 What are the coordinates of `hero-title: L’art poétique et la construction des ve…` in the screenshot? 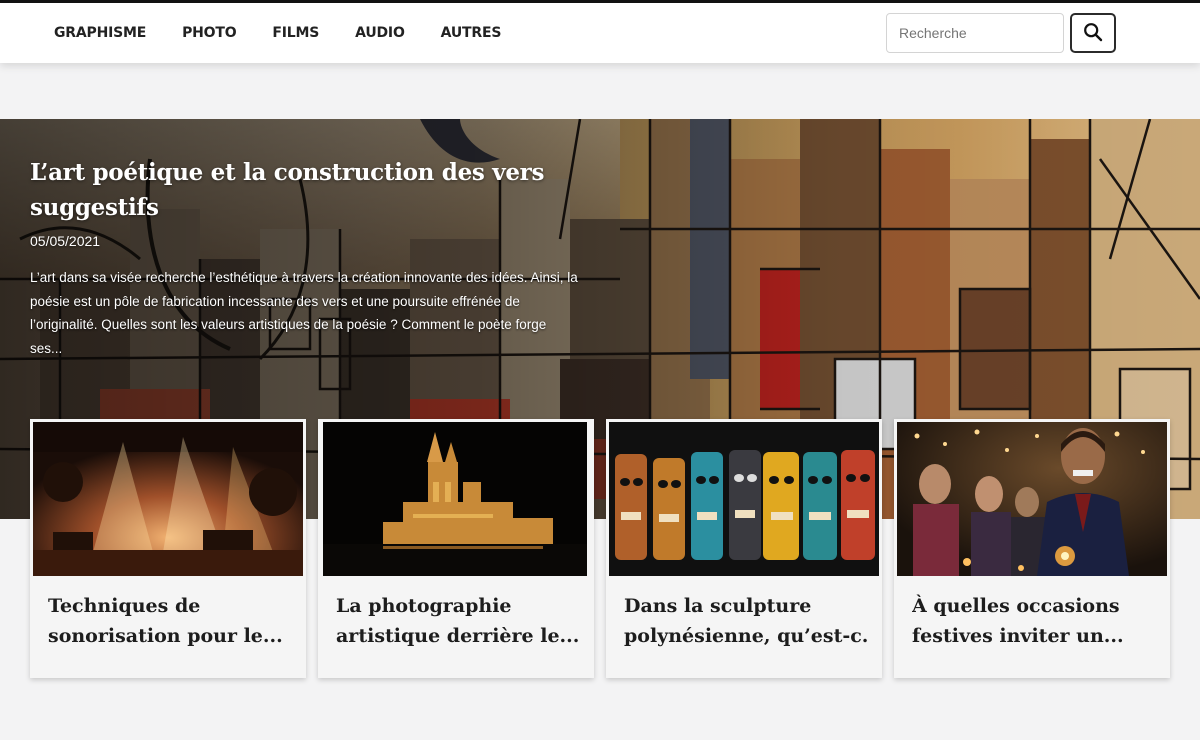 It's located at (300, 190).